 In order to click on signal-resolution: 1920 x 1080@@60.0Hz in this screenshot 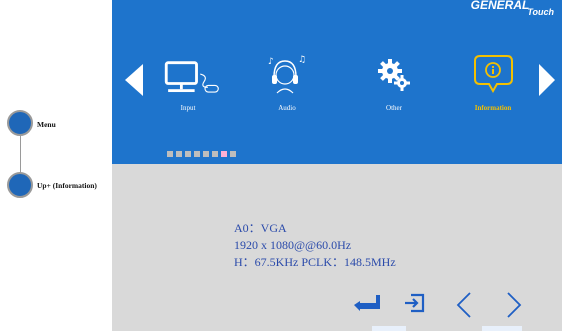, I will do `click(293, 245)`.